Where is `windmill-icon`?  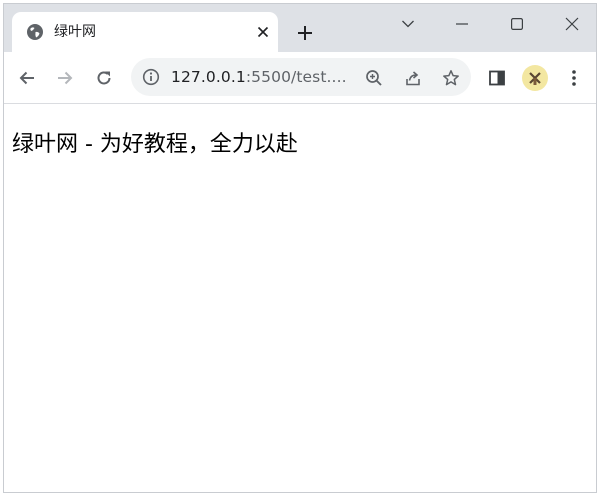 windmill-icon is located at coordinates (535, 78).